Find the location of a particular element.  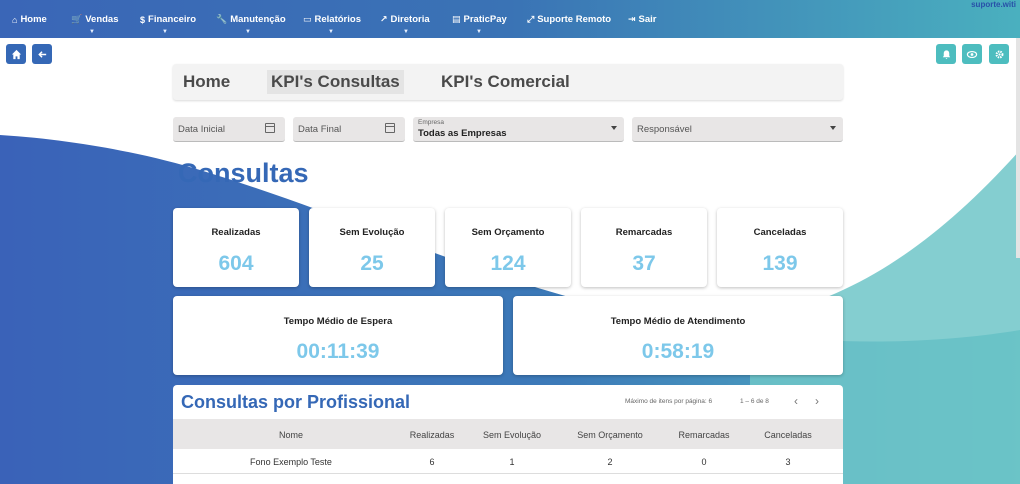

nav-item-label: Relatórios is located at coordinates (337, 19).